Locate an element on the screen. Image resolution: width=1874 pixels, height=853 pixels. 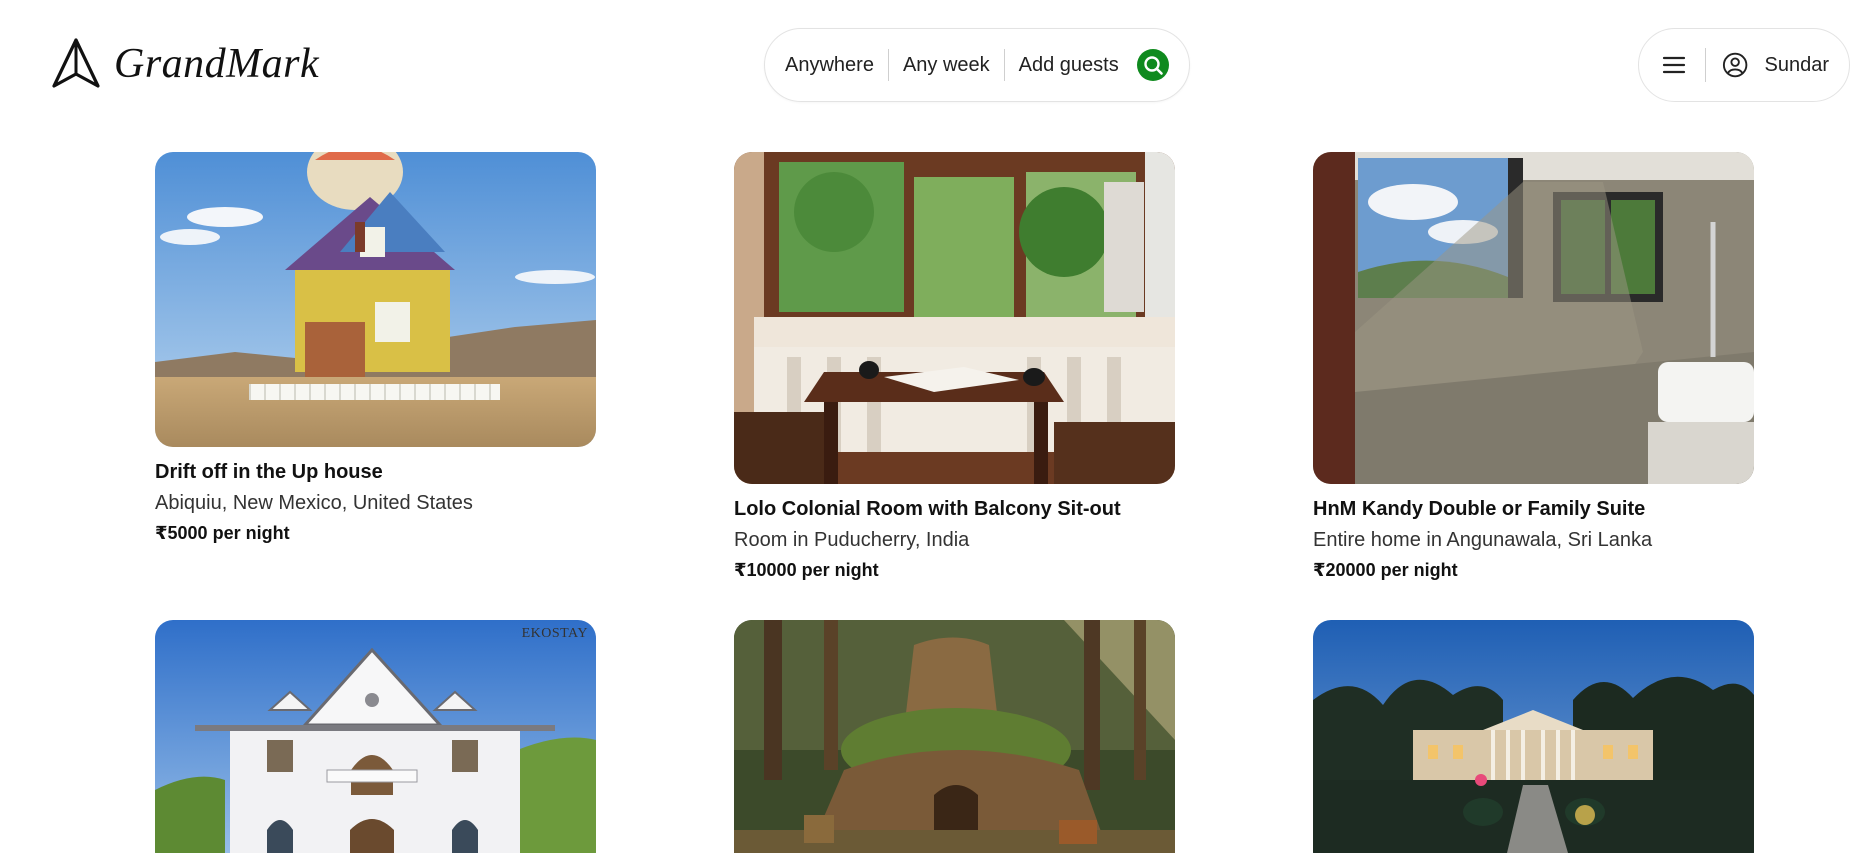
search-guests-button: Add guests is located at coordinates (1069, 65).